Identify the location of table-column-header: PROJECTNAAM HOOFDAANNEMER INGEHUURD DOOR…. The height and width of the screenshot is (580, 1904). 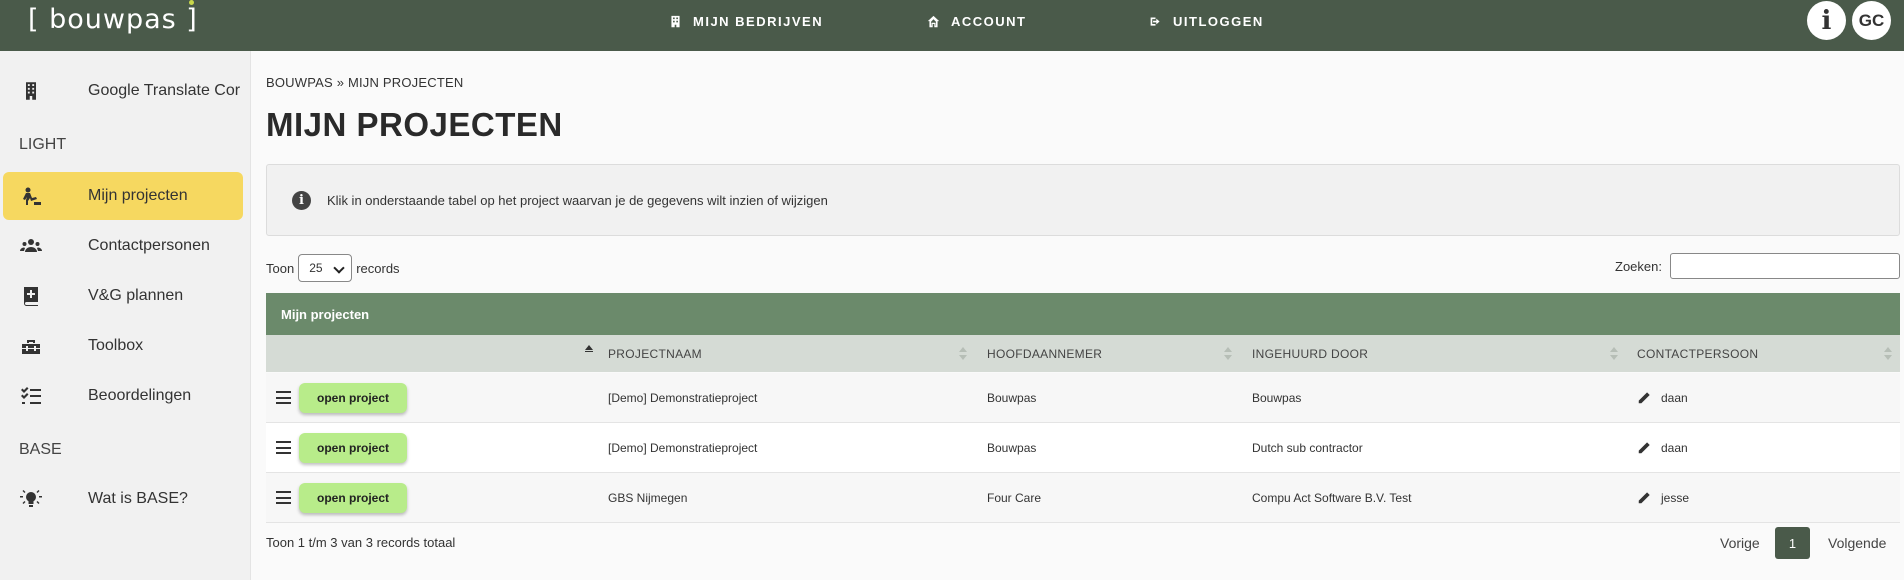
(1083, 353).